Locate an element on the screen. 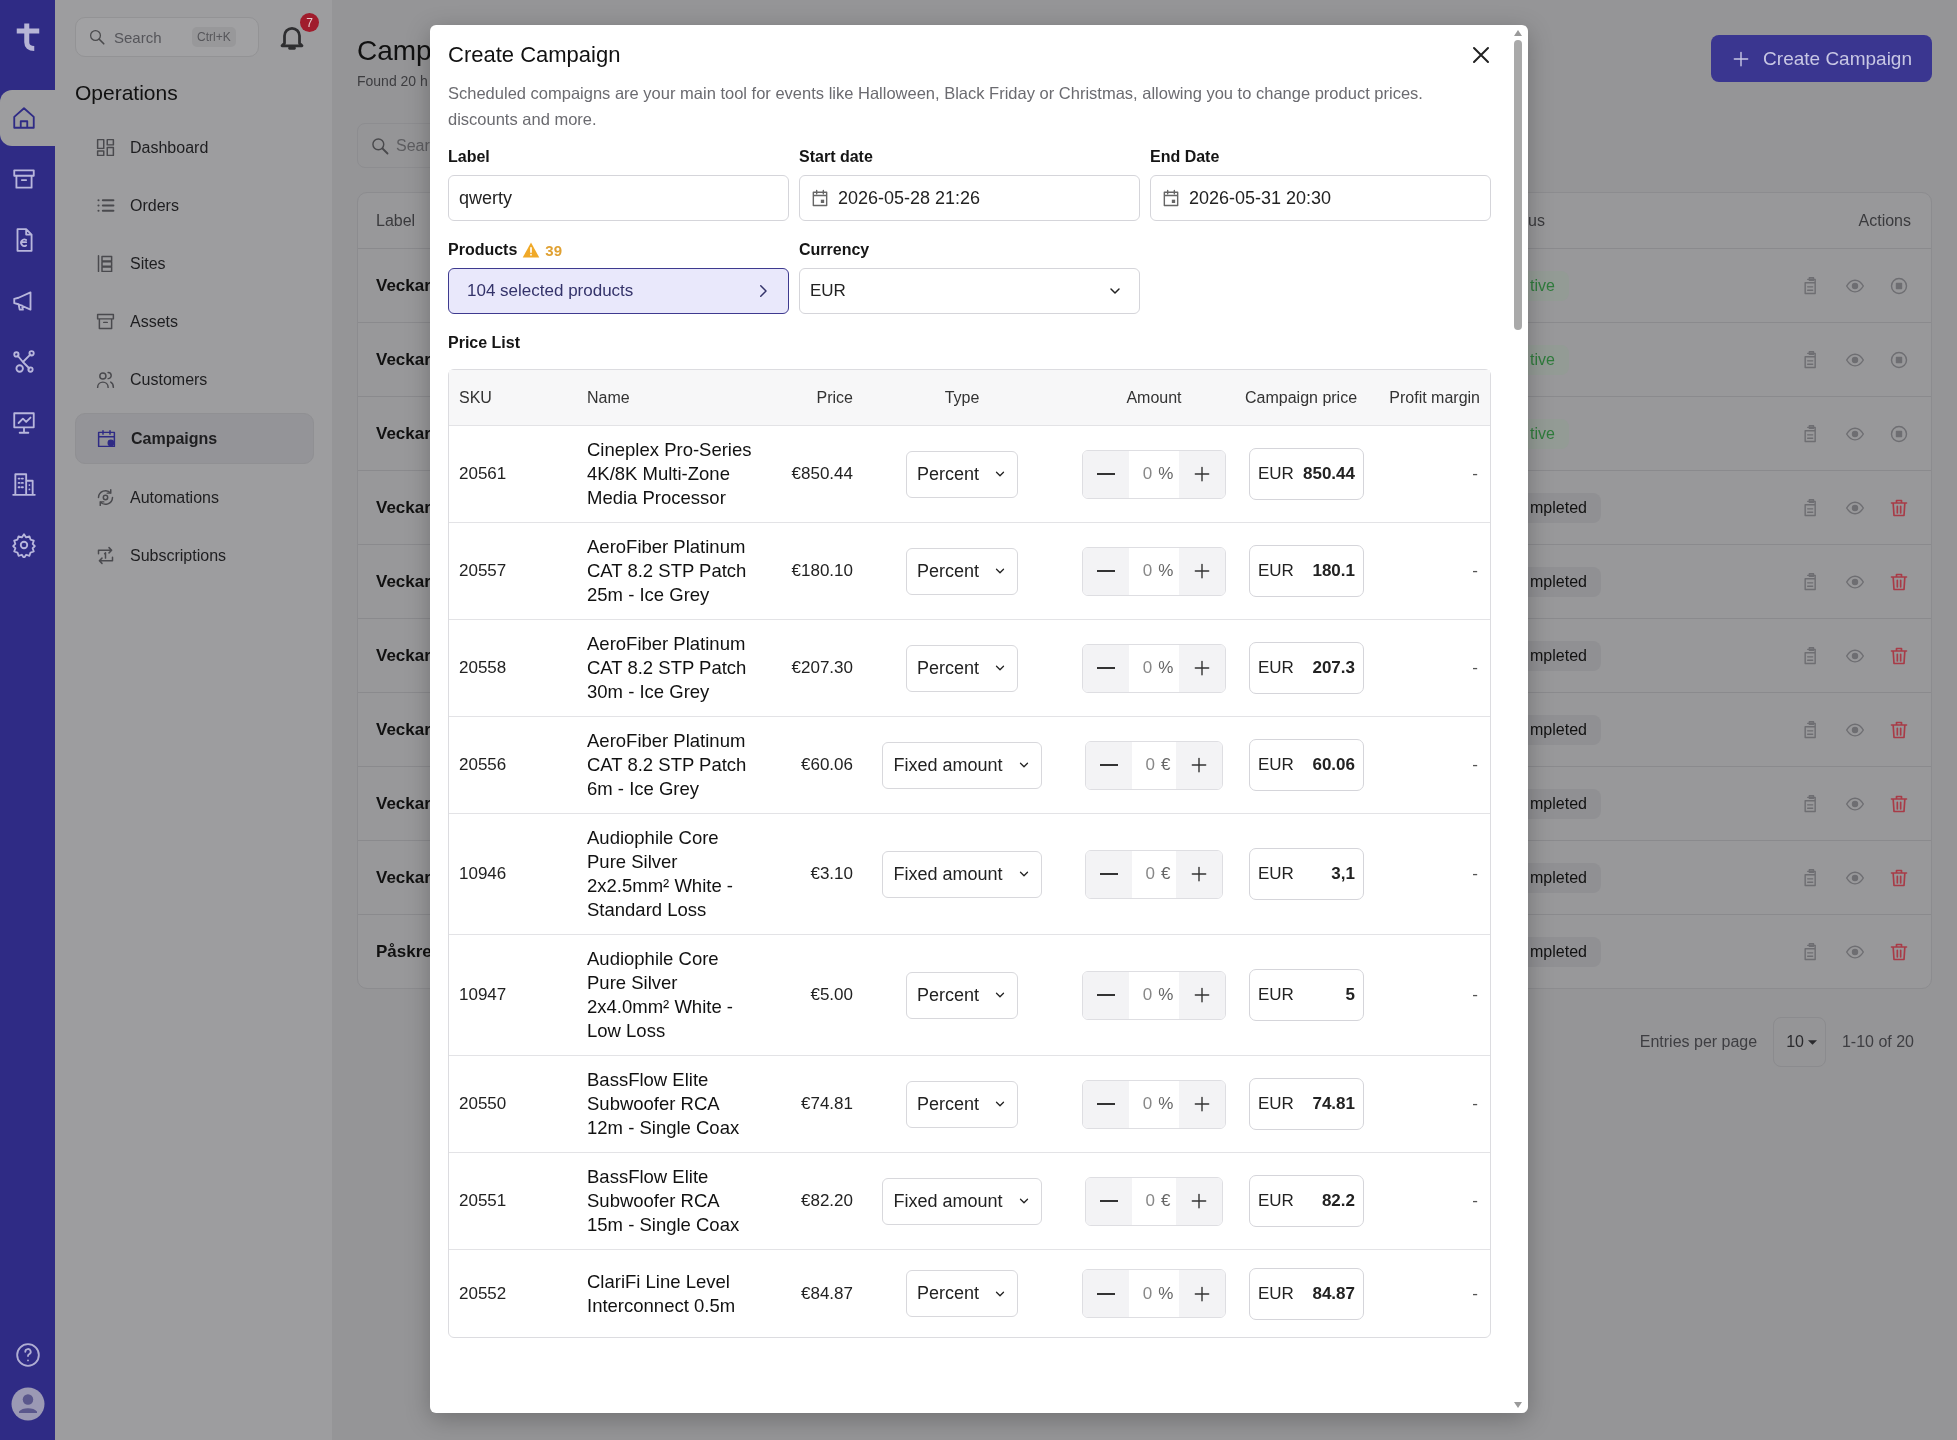  trash-icon is located at coordinates (1899, 655).